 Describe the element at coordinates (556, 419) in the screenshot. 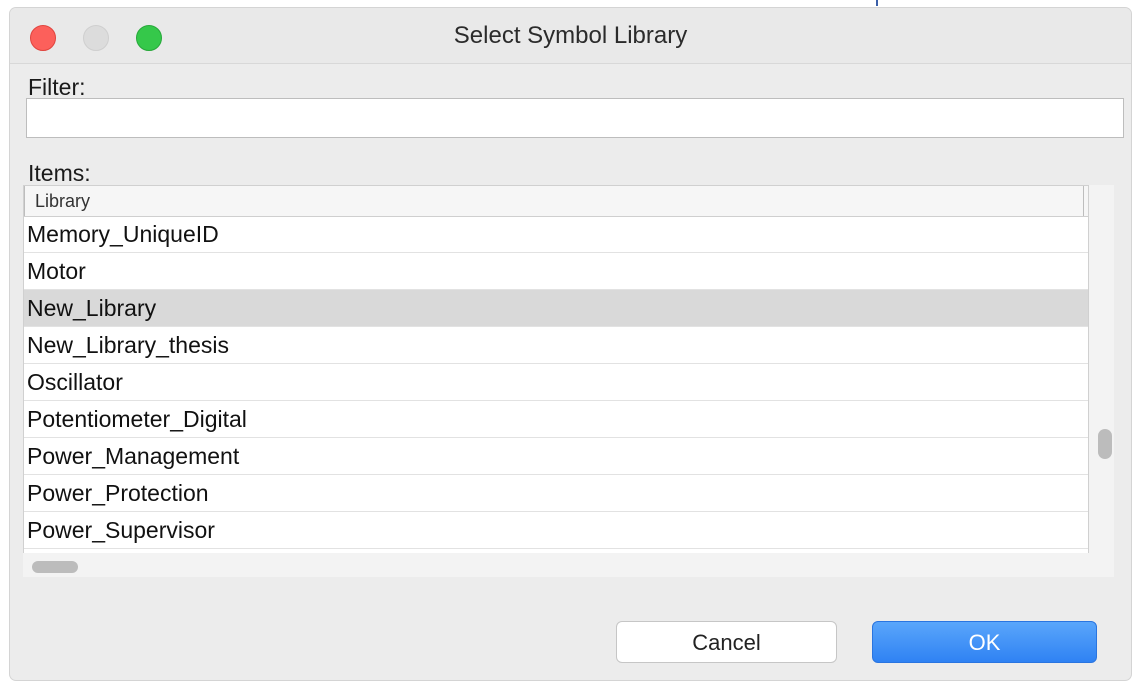

I see `list-item: Potentiometer_Digital` at that location.